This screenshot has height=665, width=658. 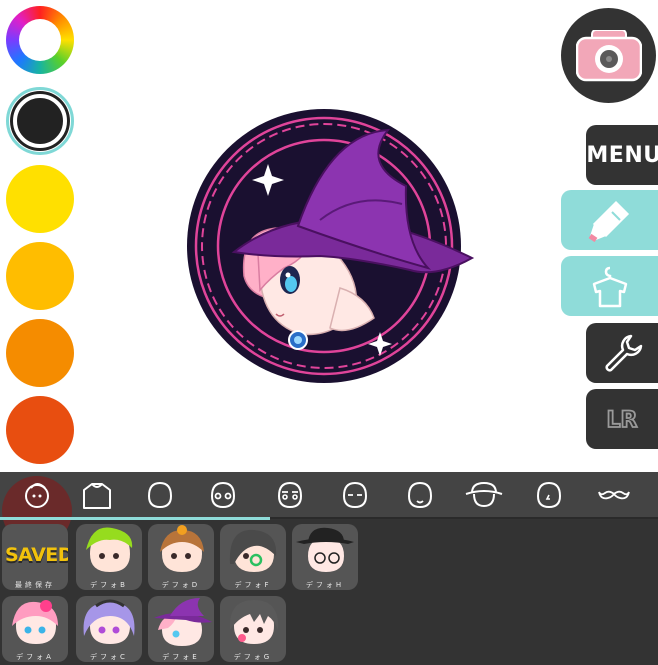 I want to click on category-tab-eyes, so click(x=223, y=495).